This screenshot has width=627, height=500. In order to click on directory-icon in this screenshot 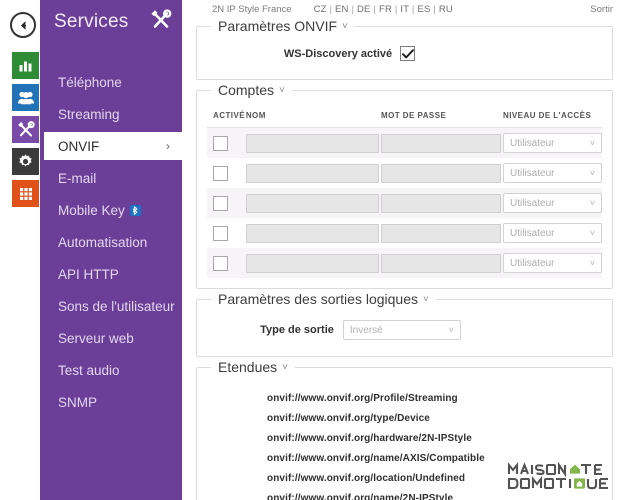, I will do `click(26, 97)`.